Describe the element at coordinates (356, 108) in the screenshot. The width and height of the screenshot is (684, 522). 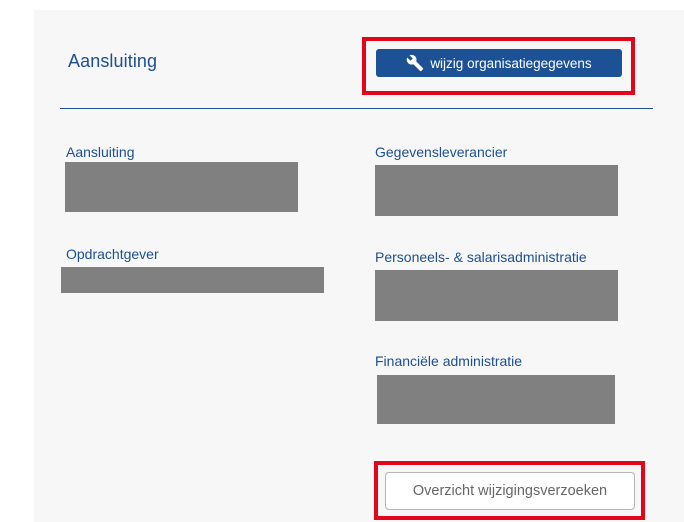
I see `section-divider` at that location.